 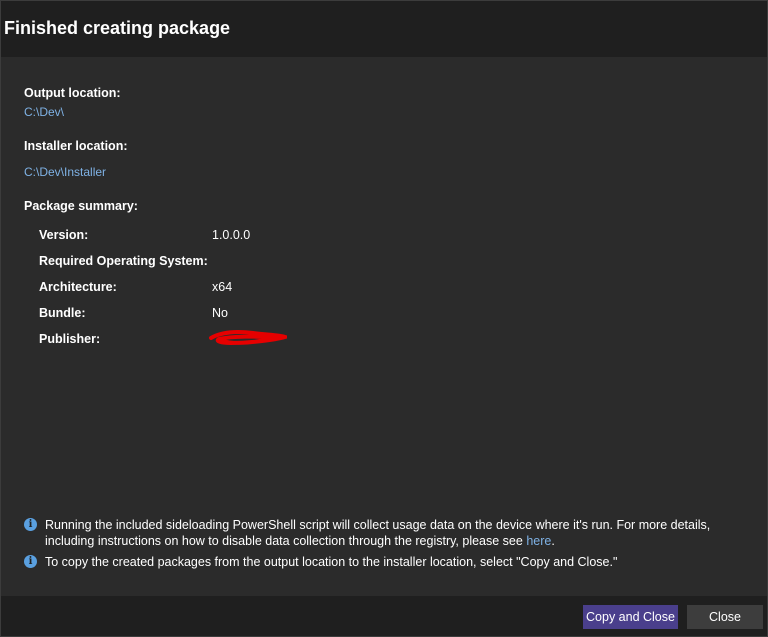 What do you see at coordinates (538, 541) in the screenshot?
I see `telemetry-here-link: here` at bounding box center [538, 541].